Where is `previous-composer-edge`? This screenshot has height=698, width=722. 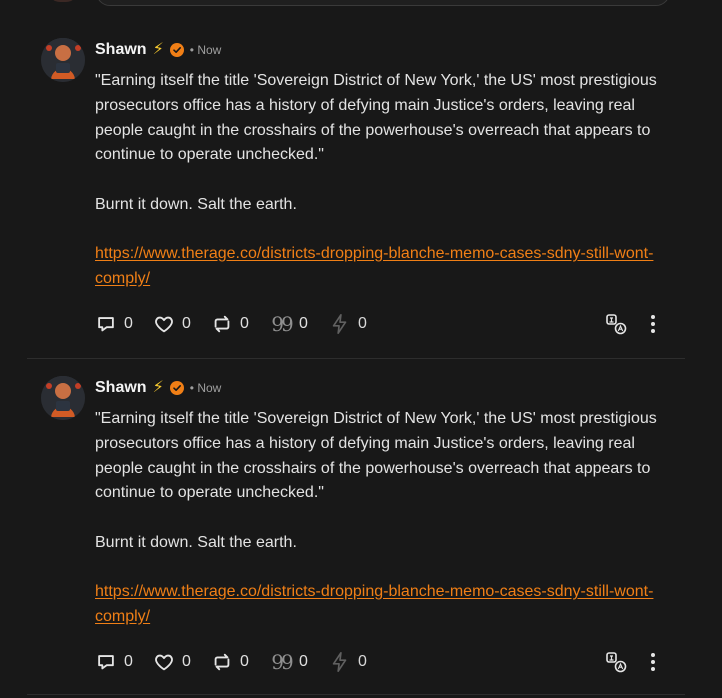
previous-composer-edge is located at coordinates (383, 3).